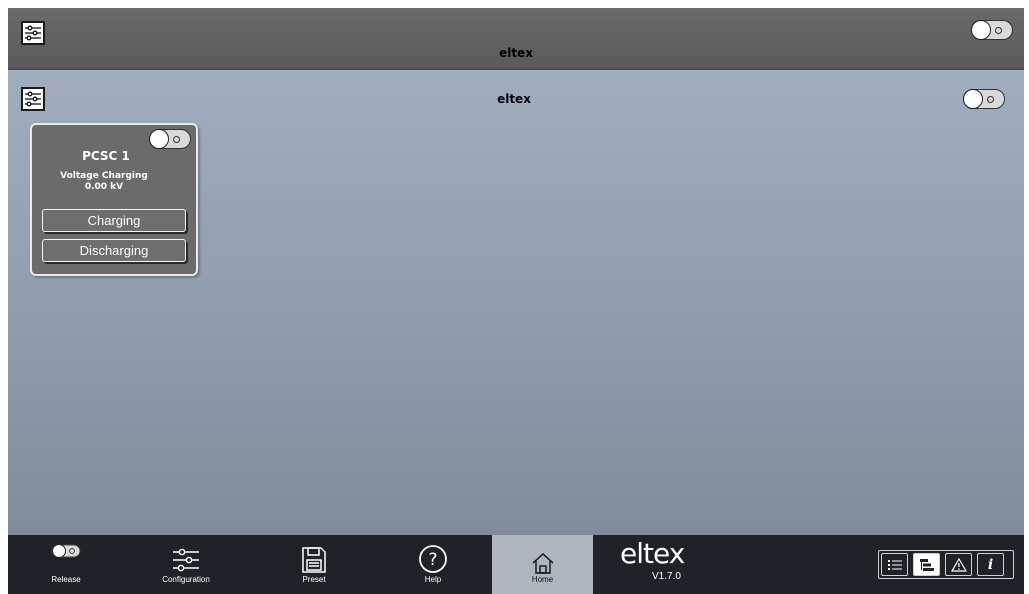 This screenshot has width=1029, height=594. I want to click on charging-button: Charging, so click(114, 220).